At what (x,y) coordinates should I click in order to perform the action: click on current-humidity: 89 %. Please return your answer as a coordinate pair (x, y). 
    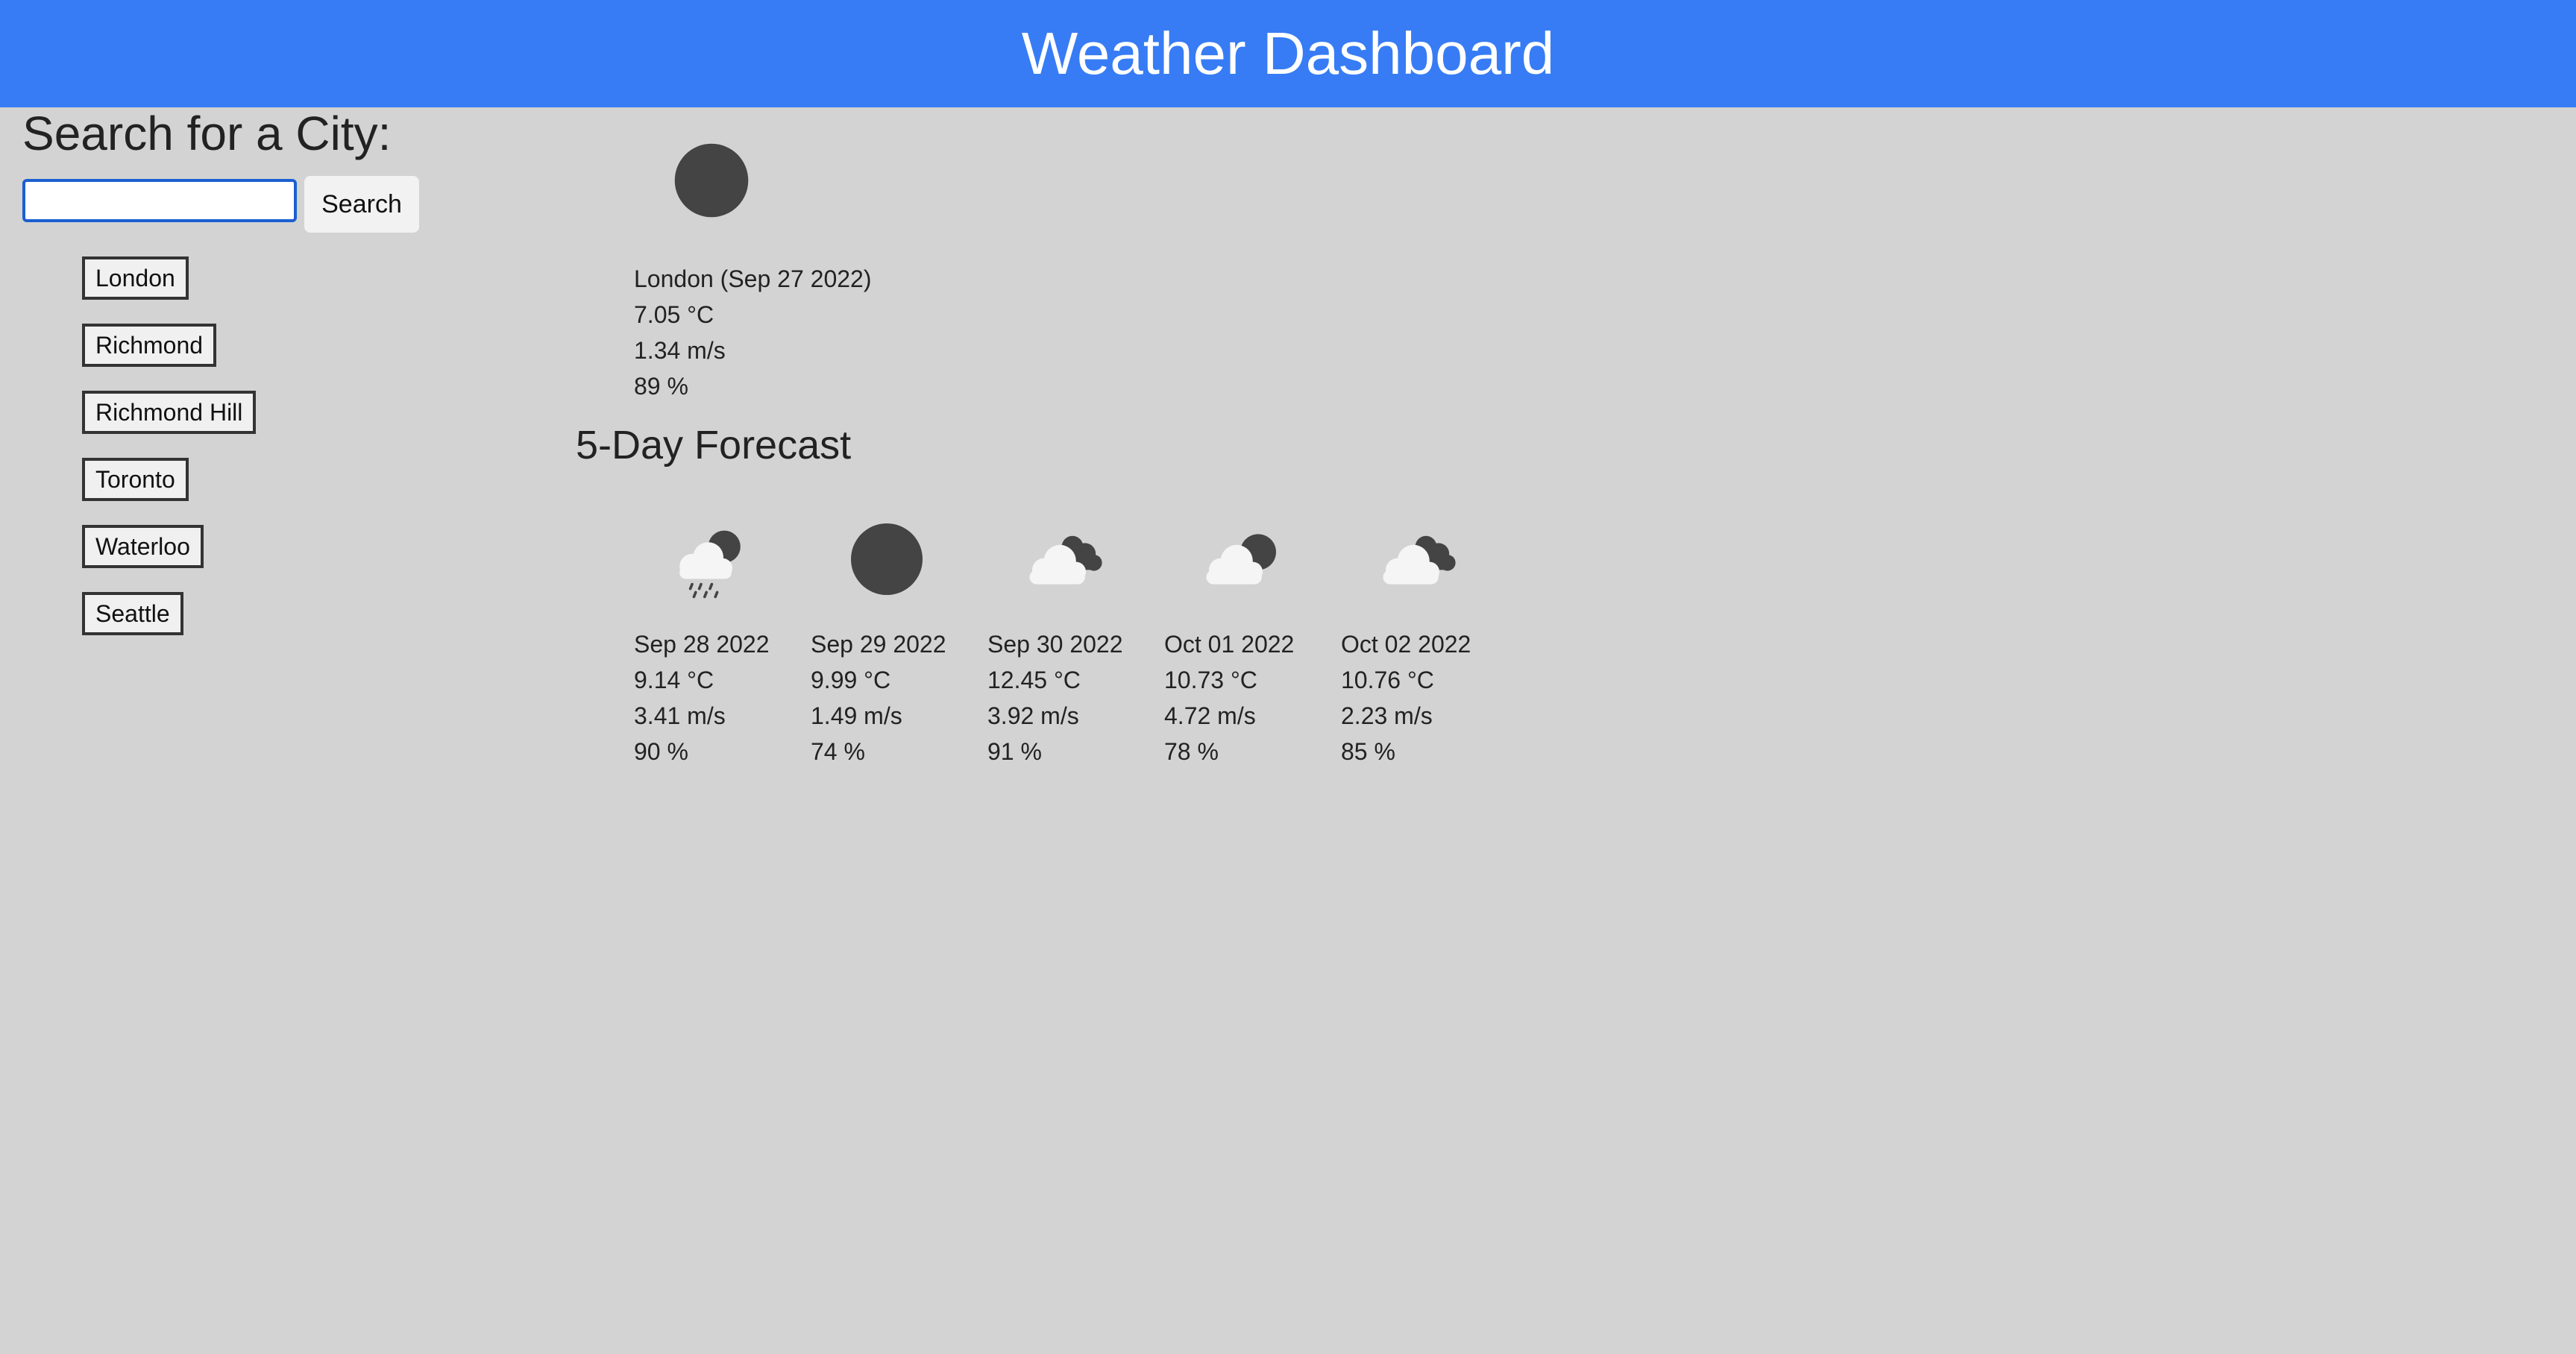
    Looking at the image, I should click on (661, 387).